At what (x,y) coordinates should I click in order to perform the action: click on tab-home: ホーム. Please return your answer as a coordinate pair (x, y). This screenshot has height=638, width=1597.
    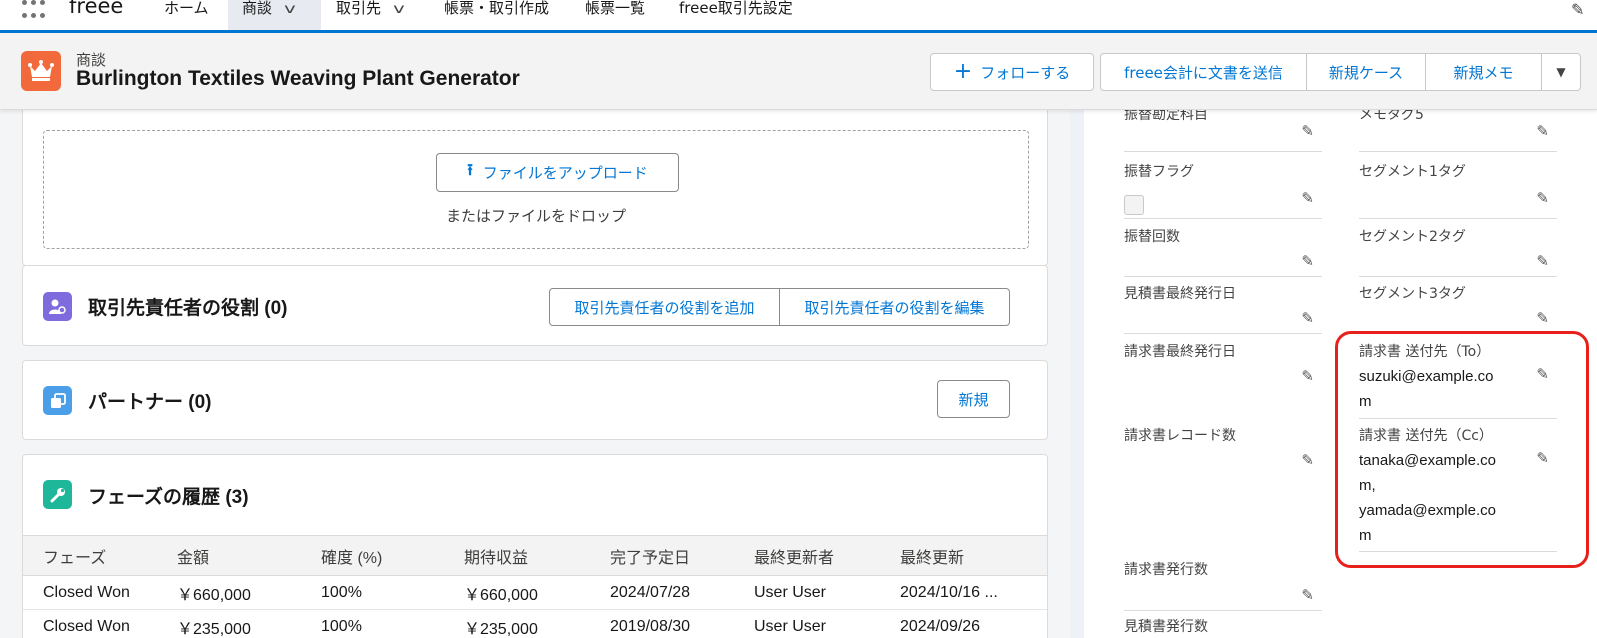
    Looking at the image, I should click on (186, 15).